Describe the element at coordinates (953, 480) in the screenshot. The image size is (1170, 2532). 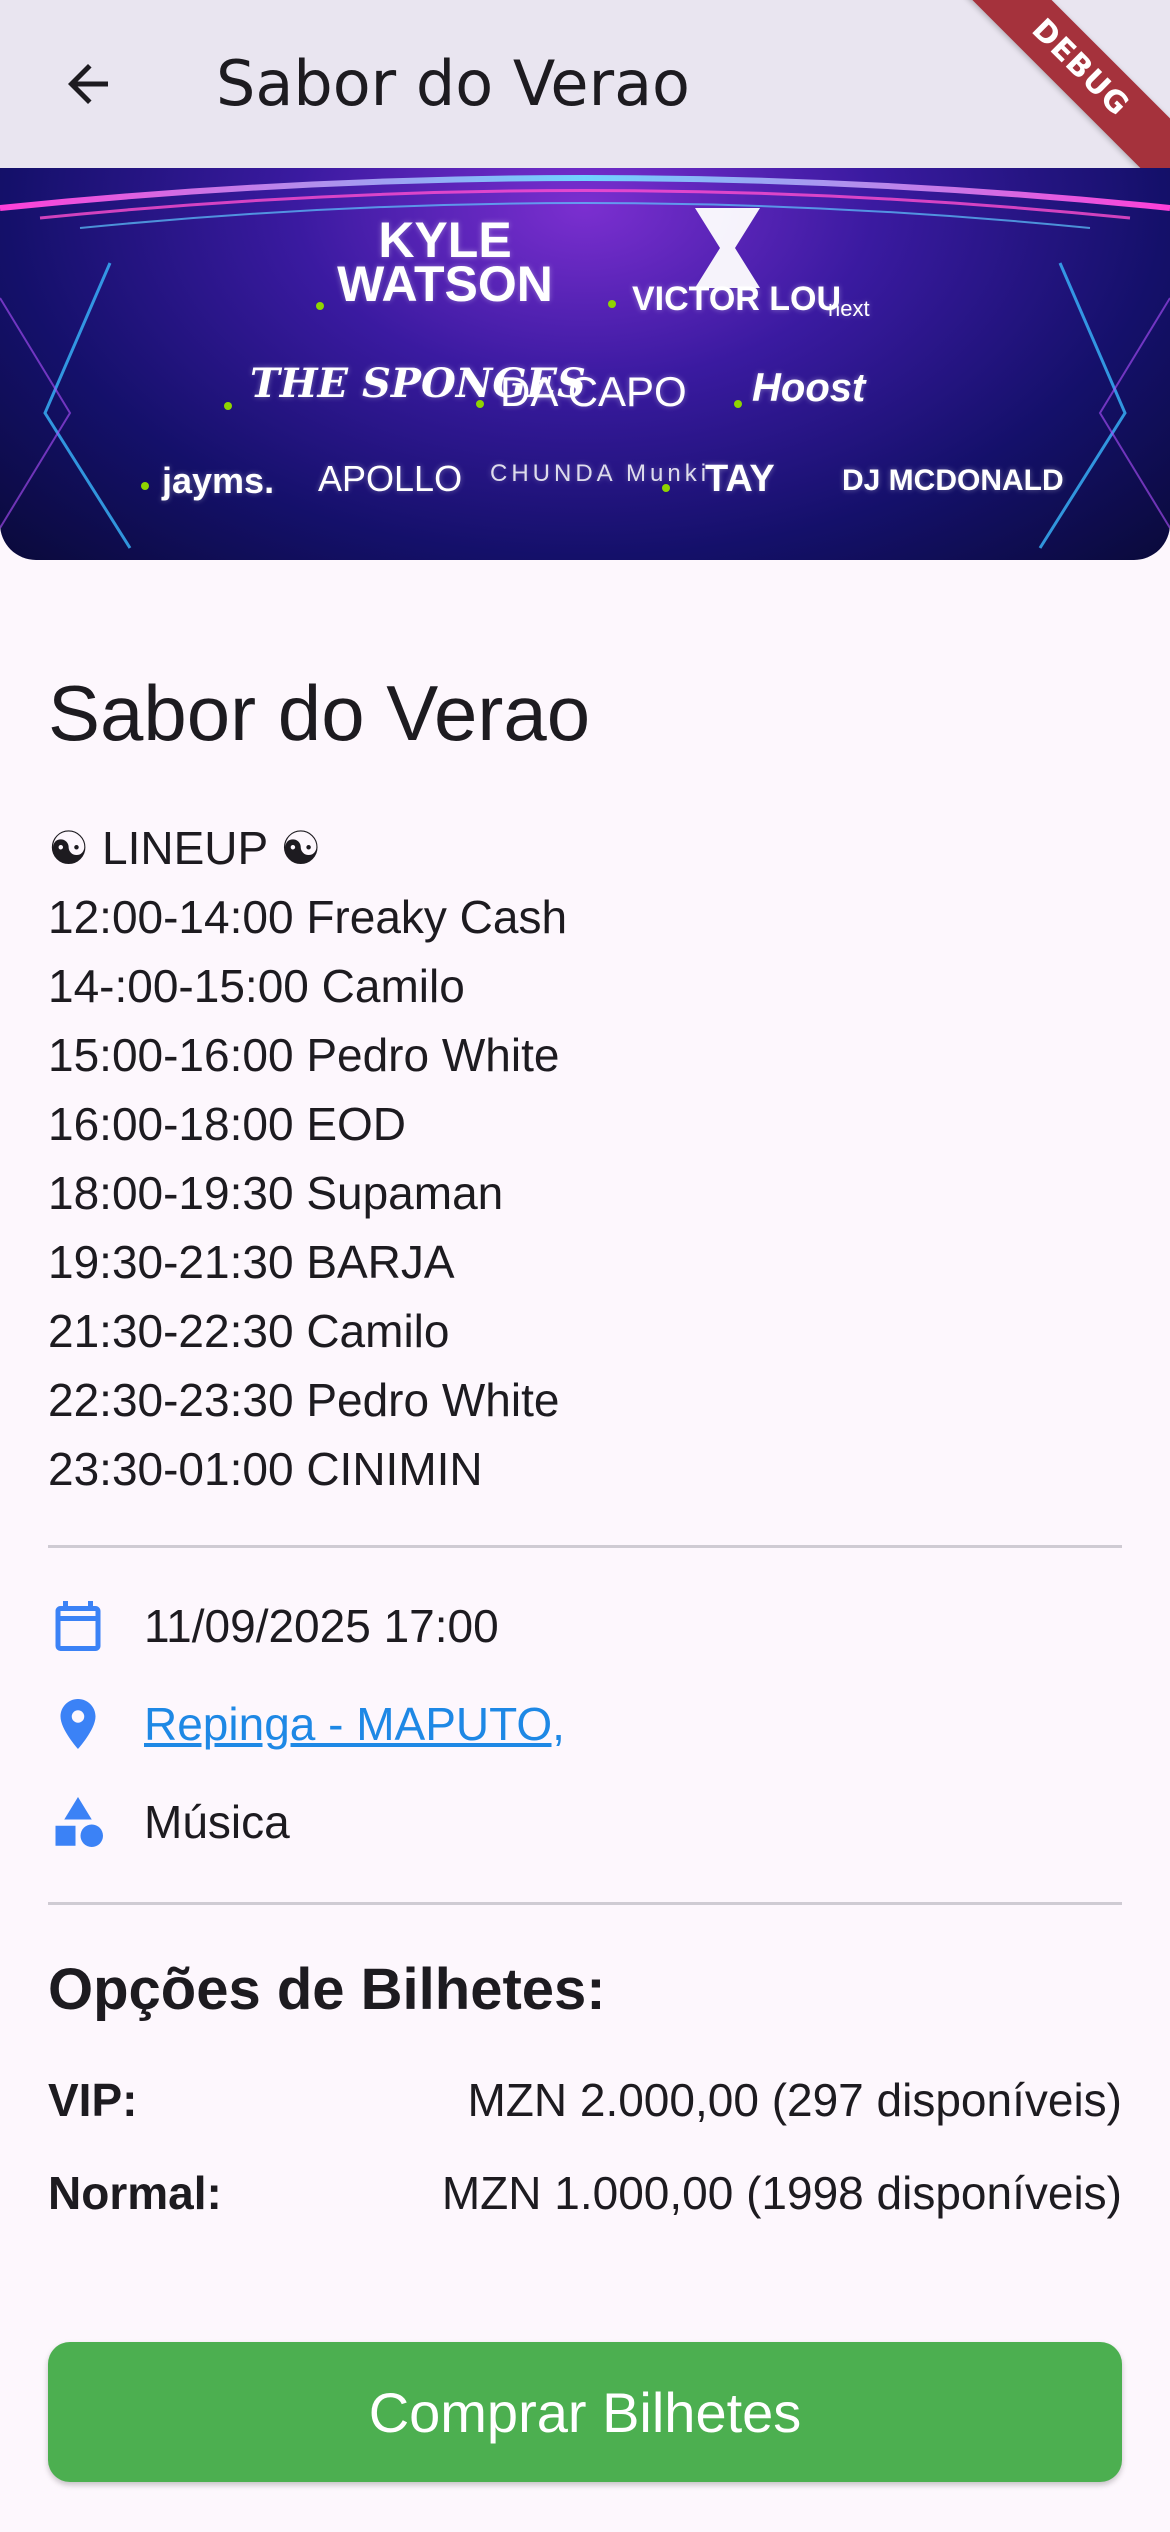
I see `banner-artist: DJ MCDONALD` at that location.